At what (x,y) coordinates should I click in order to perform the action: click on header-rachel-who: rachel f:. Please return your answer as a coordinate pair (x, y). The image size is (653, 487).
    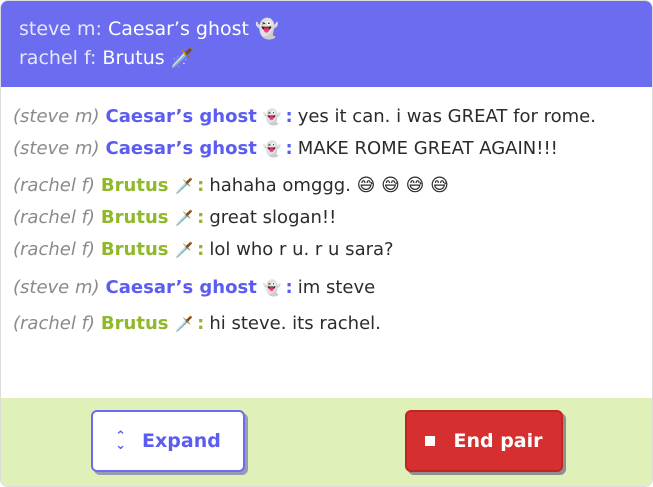
    Looking at the image, I should click on (58, 58).